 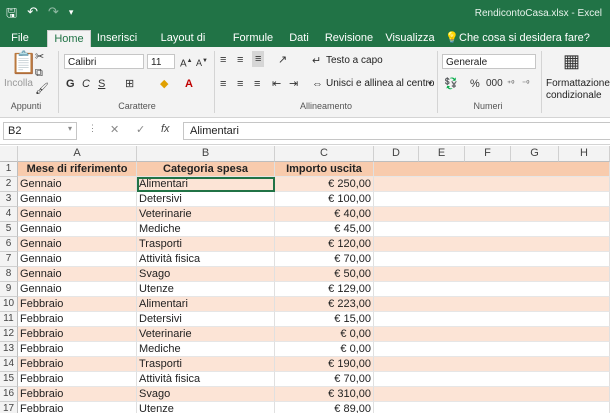 What do you see at coordinates (324, 244) in the screenshot?
I see `cell-amount: € 120,00` at bounding box center [324, 244].